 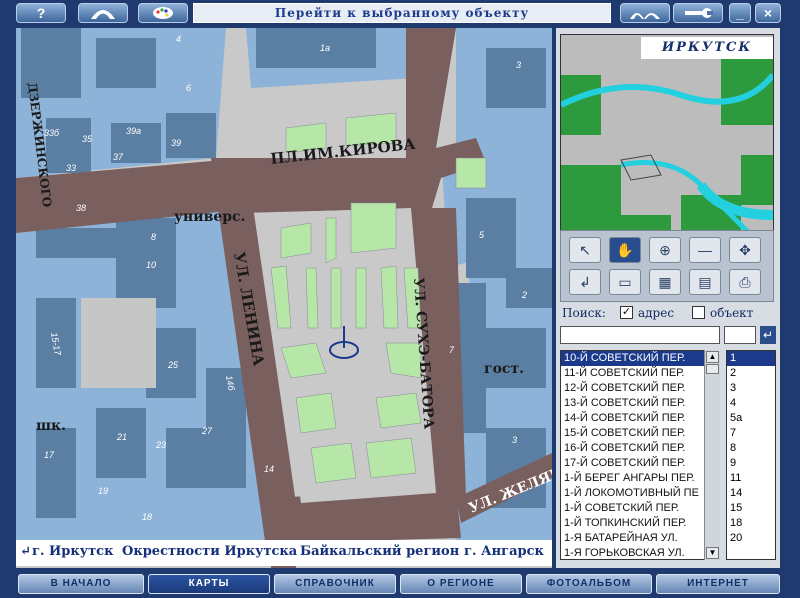 What do you see at coordinates (504, 551) in the screenshot?
I see `link-angarsk: г. Ангарск` at bounding box center [504, 551].